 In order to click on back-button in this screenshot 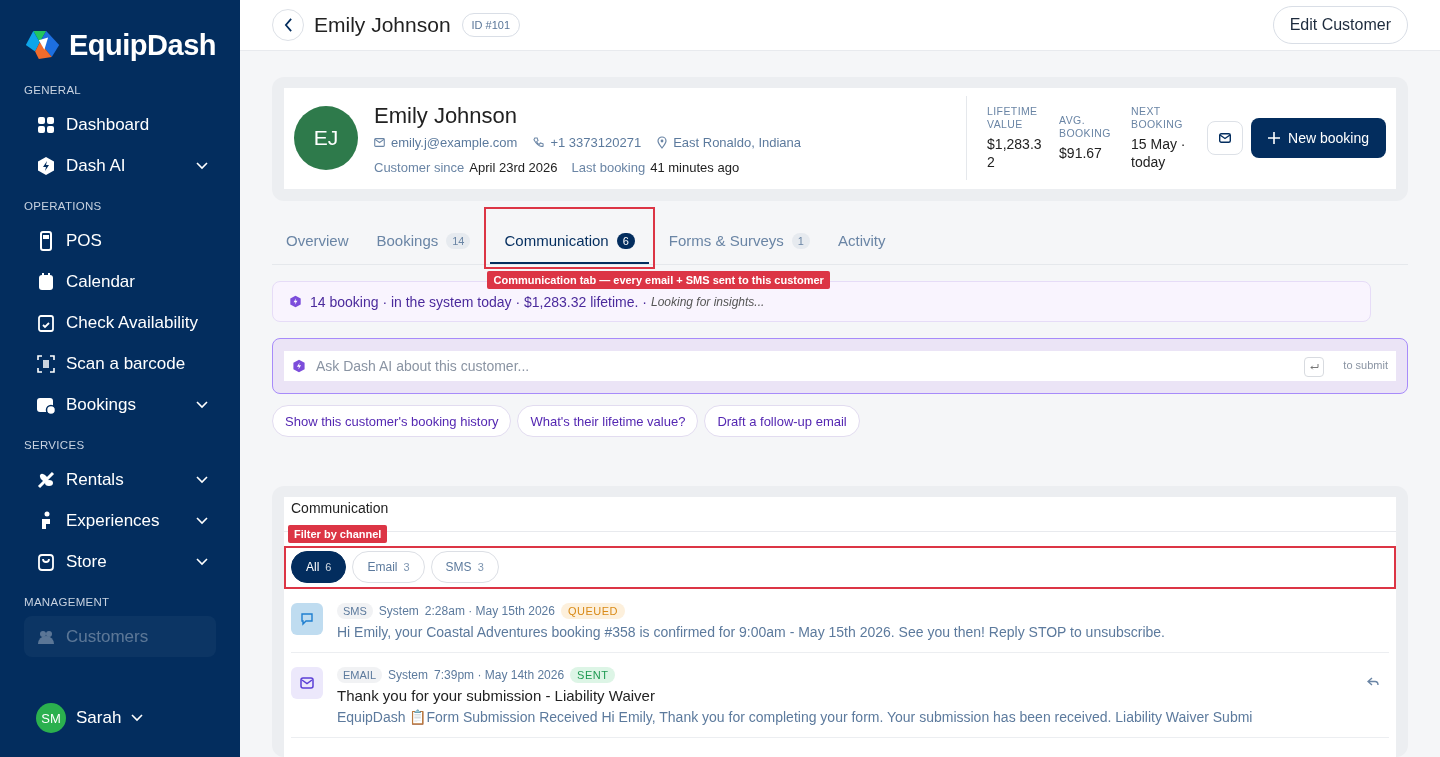, I will do `click(288, 25)`.